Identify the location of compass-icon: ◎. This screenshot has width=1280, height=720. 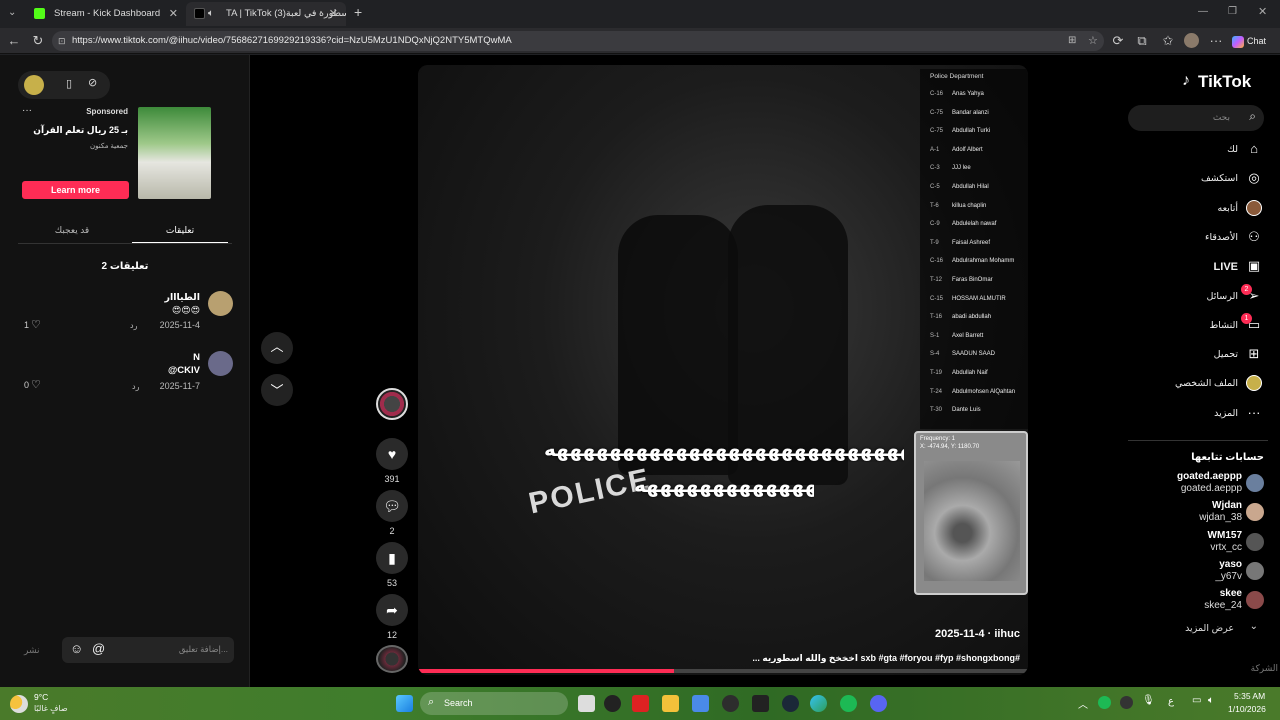
(1254, 178).